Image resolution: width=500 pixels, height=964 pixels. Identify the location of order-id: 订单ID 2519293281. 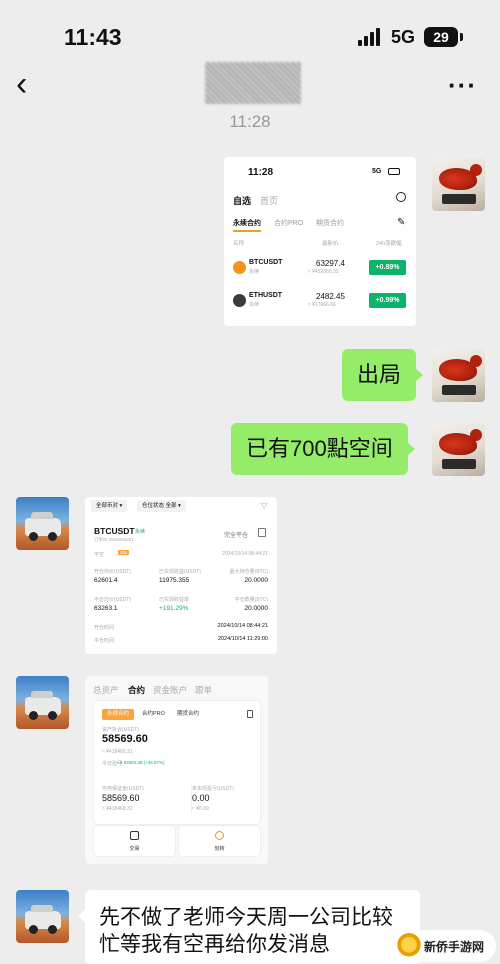
(114, 539).